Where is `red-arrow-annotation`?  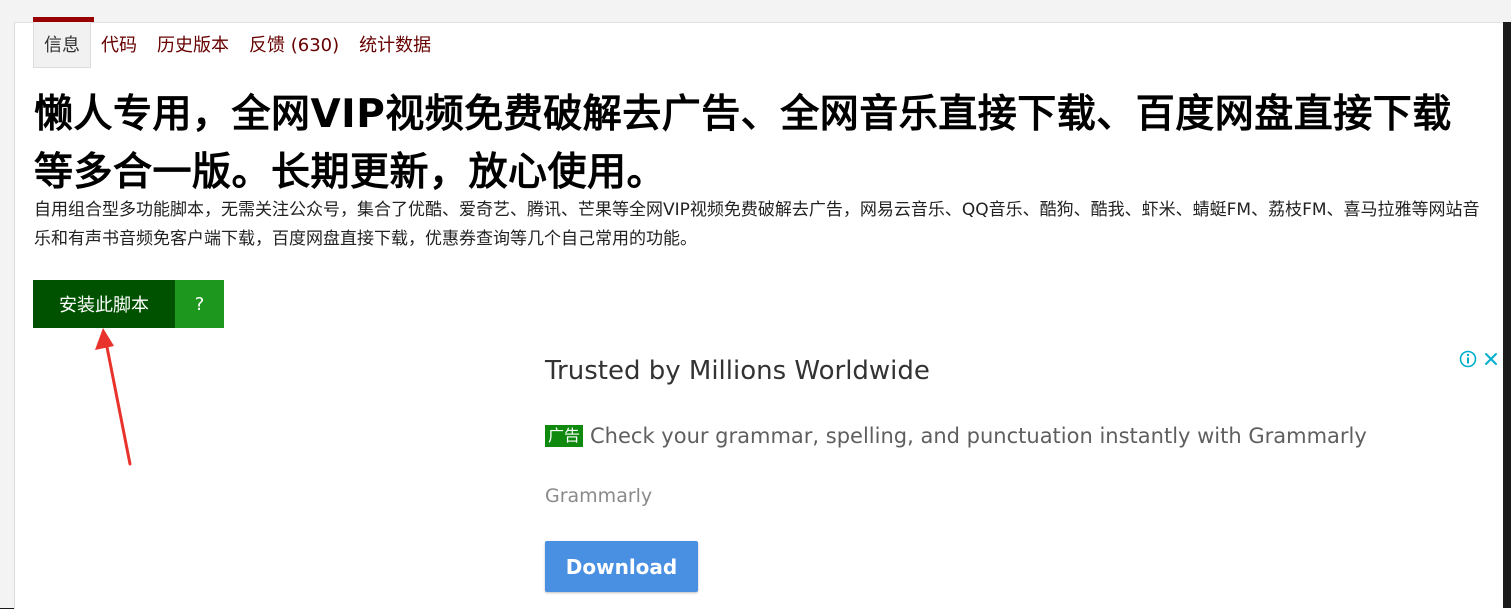 red-arrow-annotation is located at coordinates (113, 397).